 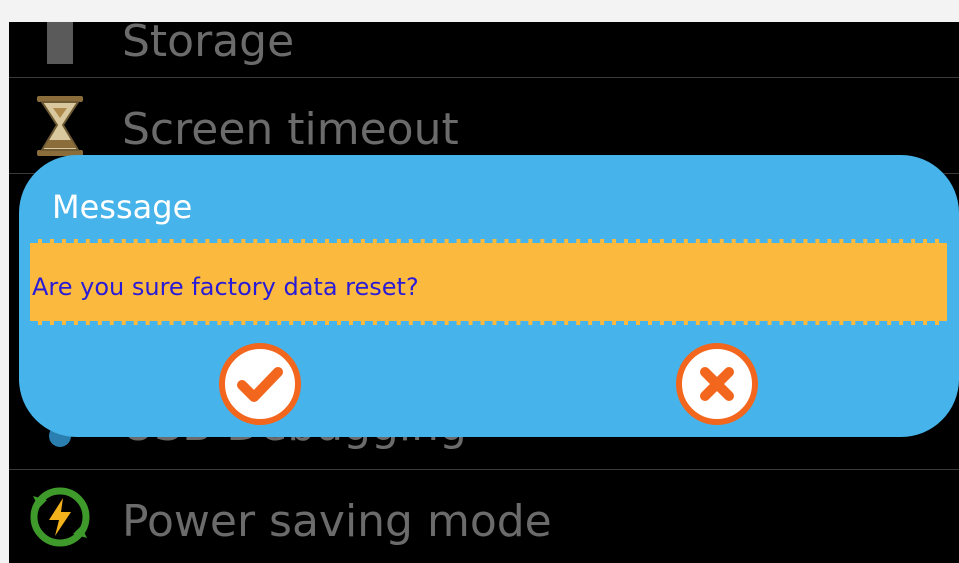 What do you see at coordinates (225, 287) in the screenshot?
I see `message-text: Are you sure factory data reset?` at bounding box center [225, 287].